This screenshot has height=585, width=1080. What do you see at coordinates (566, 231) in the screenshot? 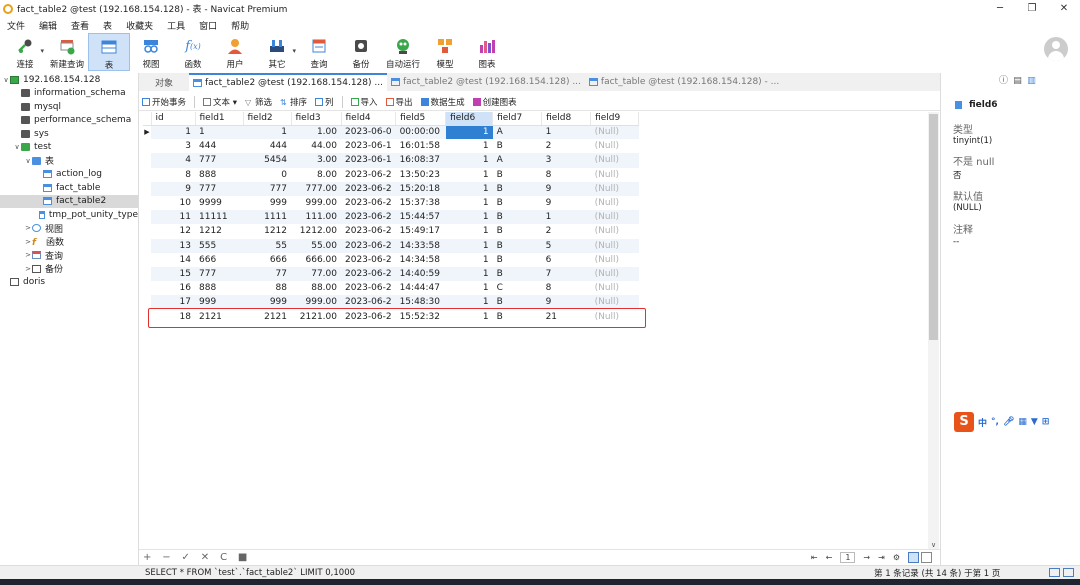
I see `cell-field8: 2` at bounding box center [566, 231].